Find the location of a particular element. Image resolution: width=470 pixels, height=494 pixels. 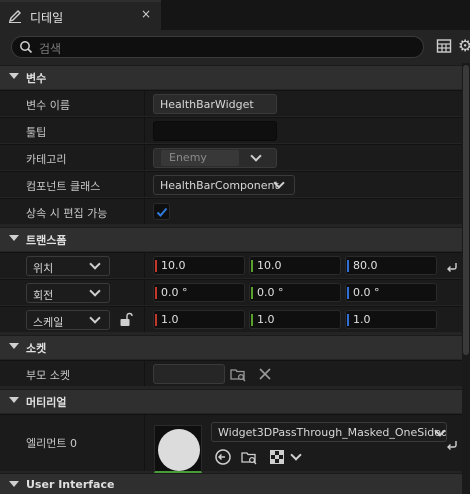

table-view-icon is located at coordinates (444, 46).